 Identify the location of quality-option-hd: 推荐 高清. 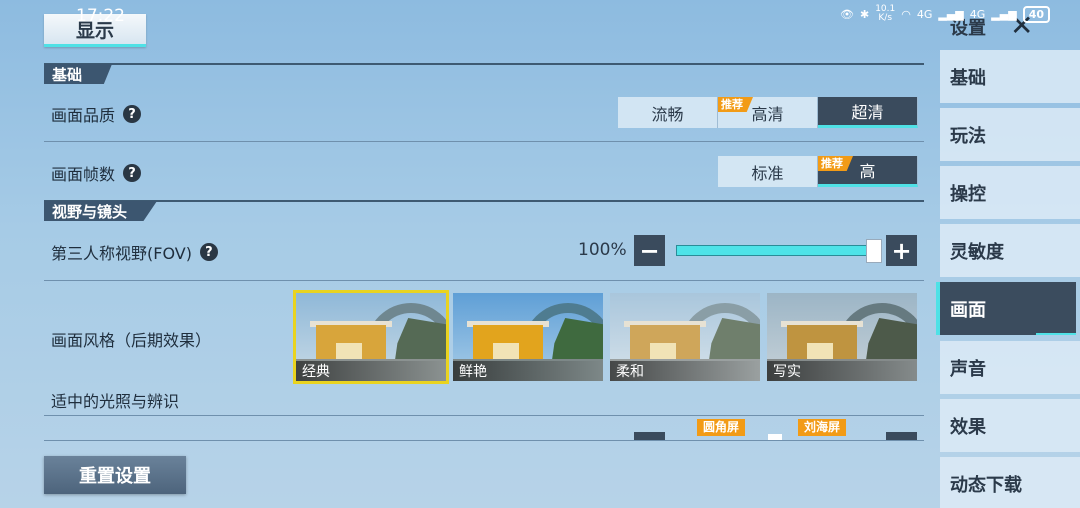
(768, 112).